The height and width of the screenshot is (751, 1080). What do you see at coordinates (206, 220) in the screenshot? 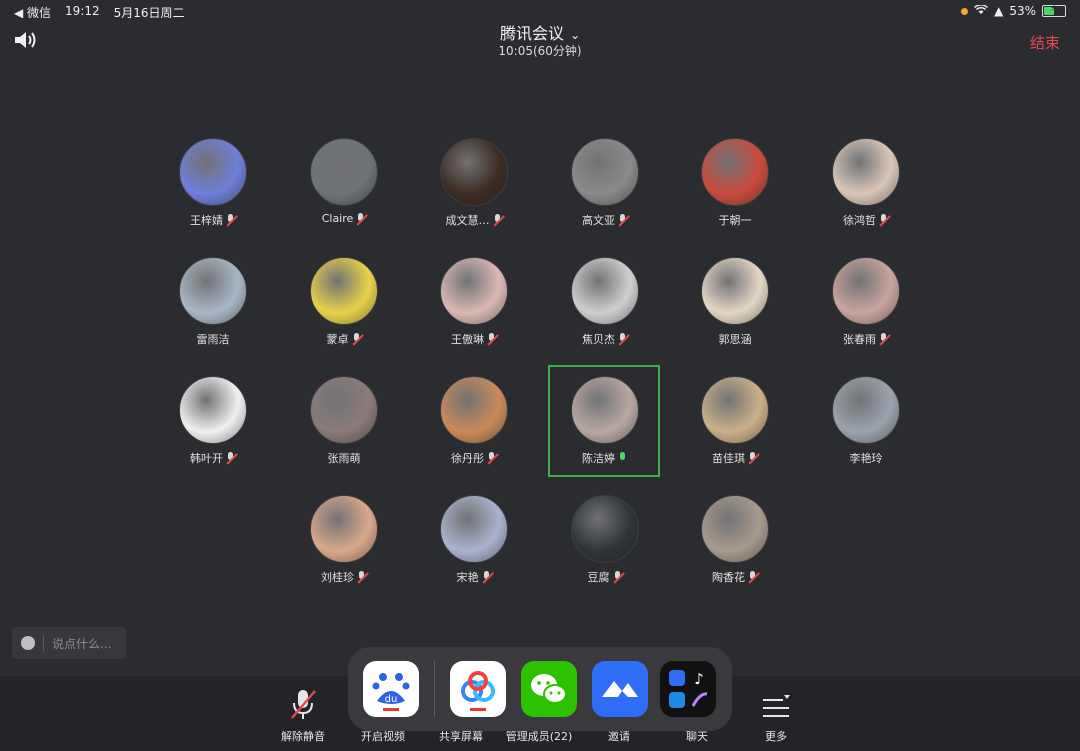
I see `participant-name: 王梓婧` at bounding box center [206, 220].